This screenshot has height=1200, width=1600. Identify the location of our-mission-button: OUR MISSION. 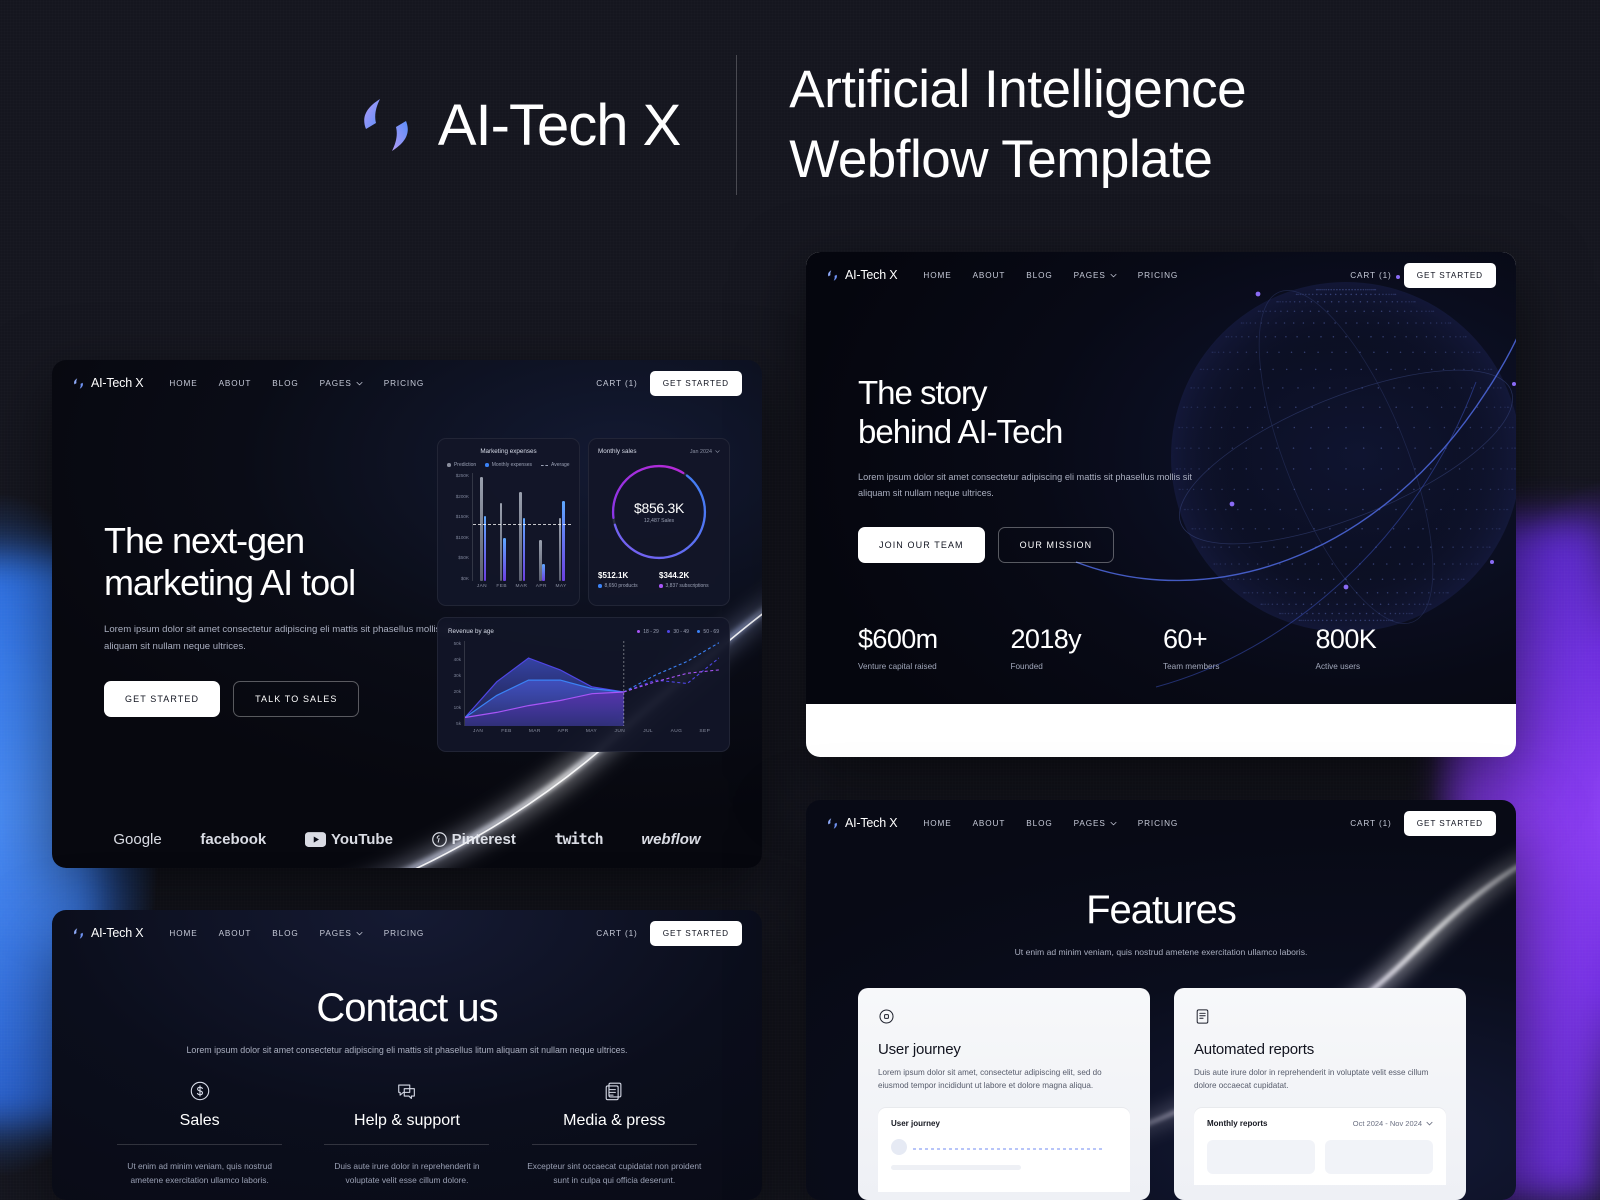
(1056, 545).